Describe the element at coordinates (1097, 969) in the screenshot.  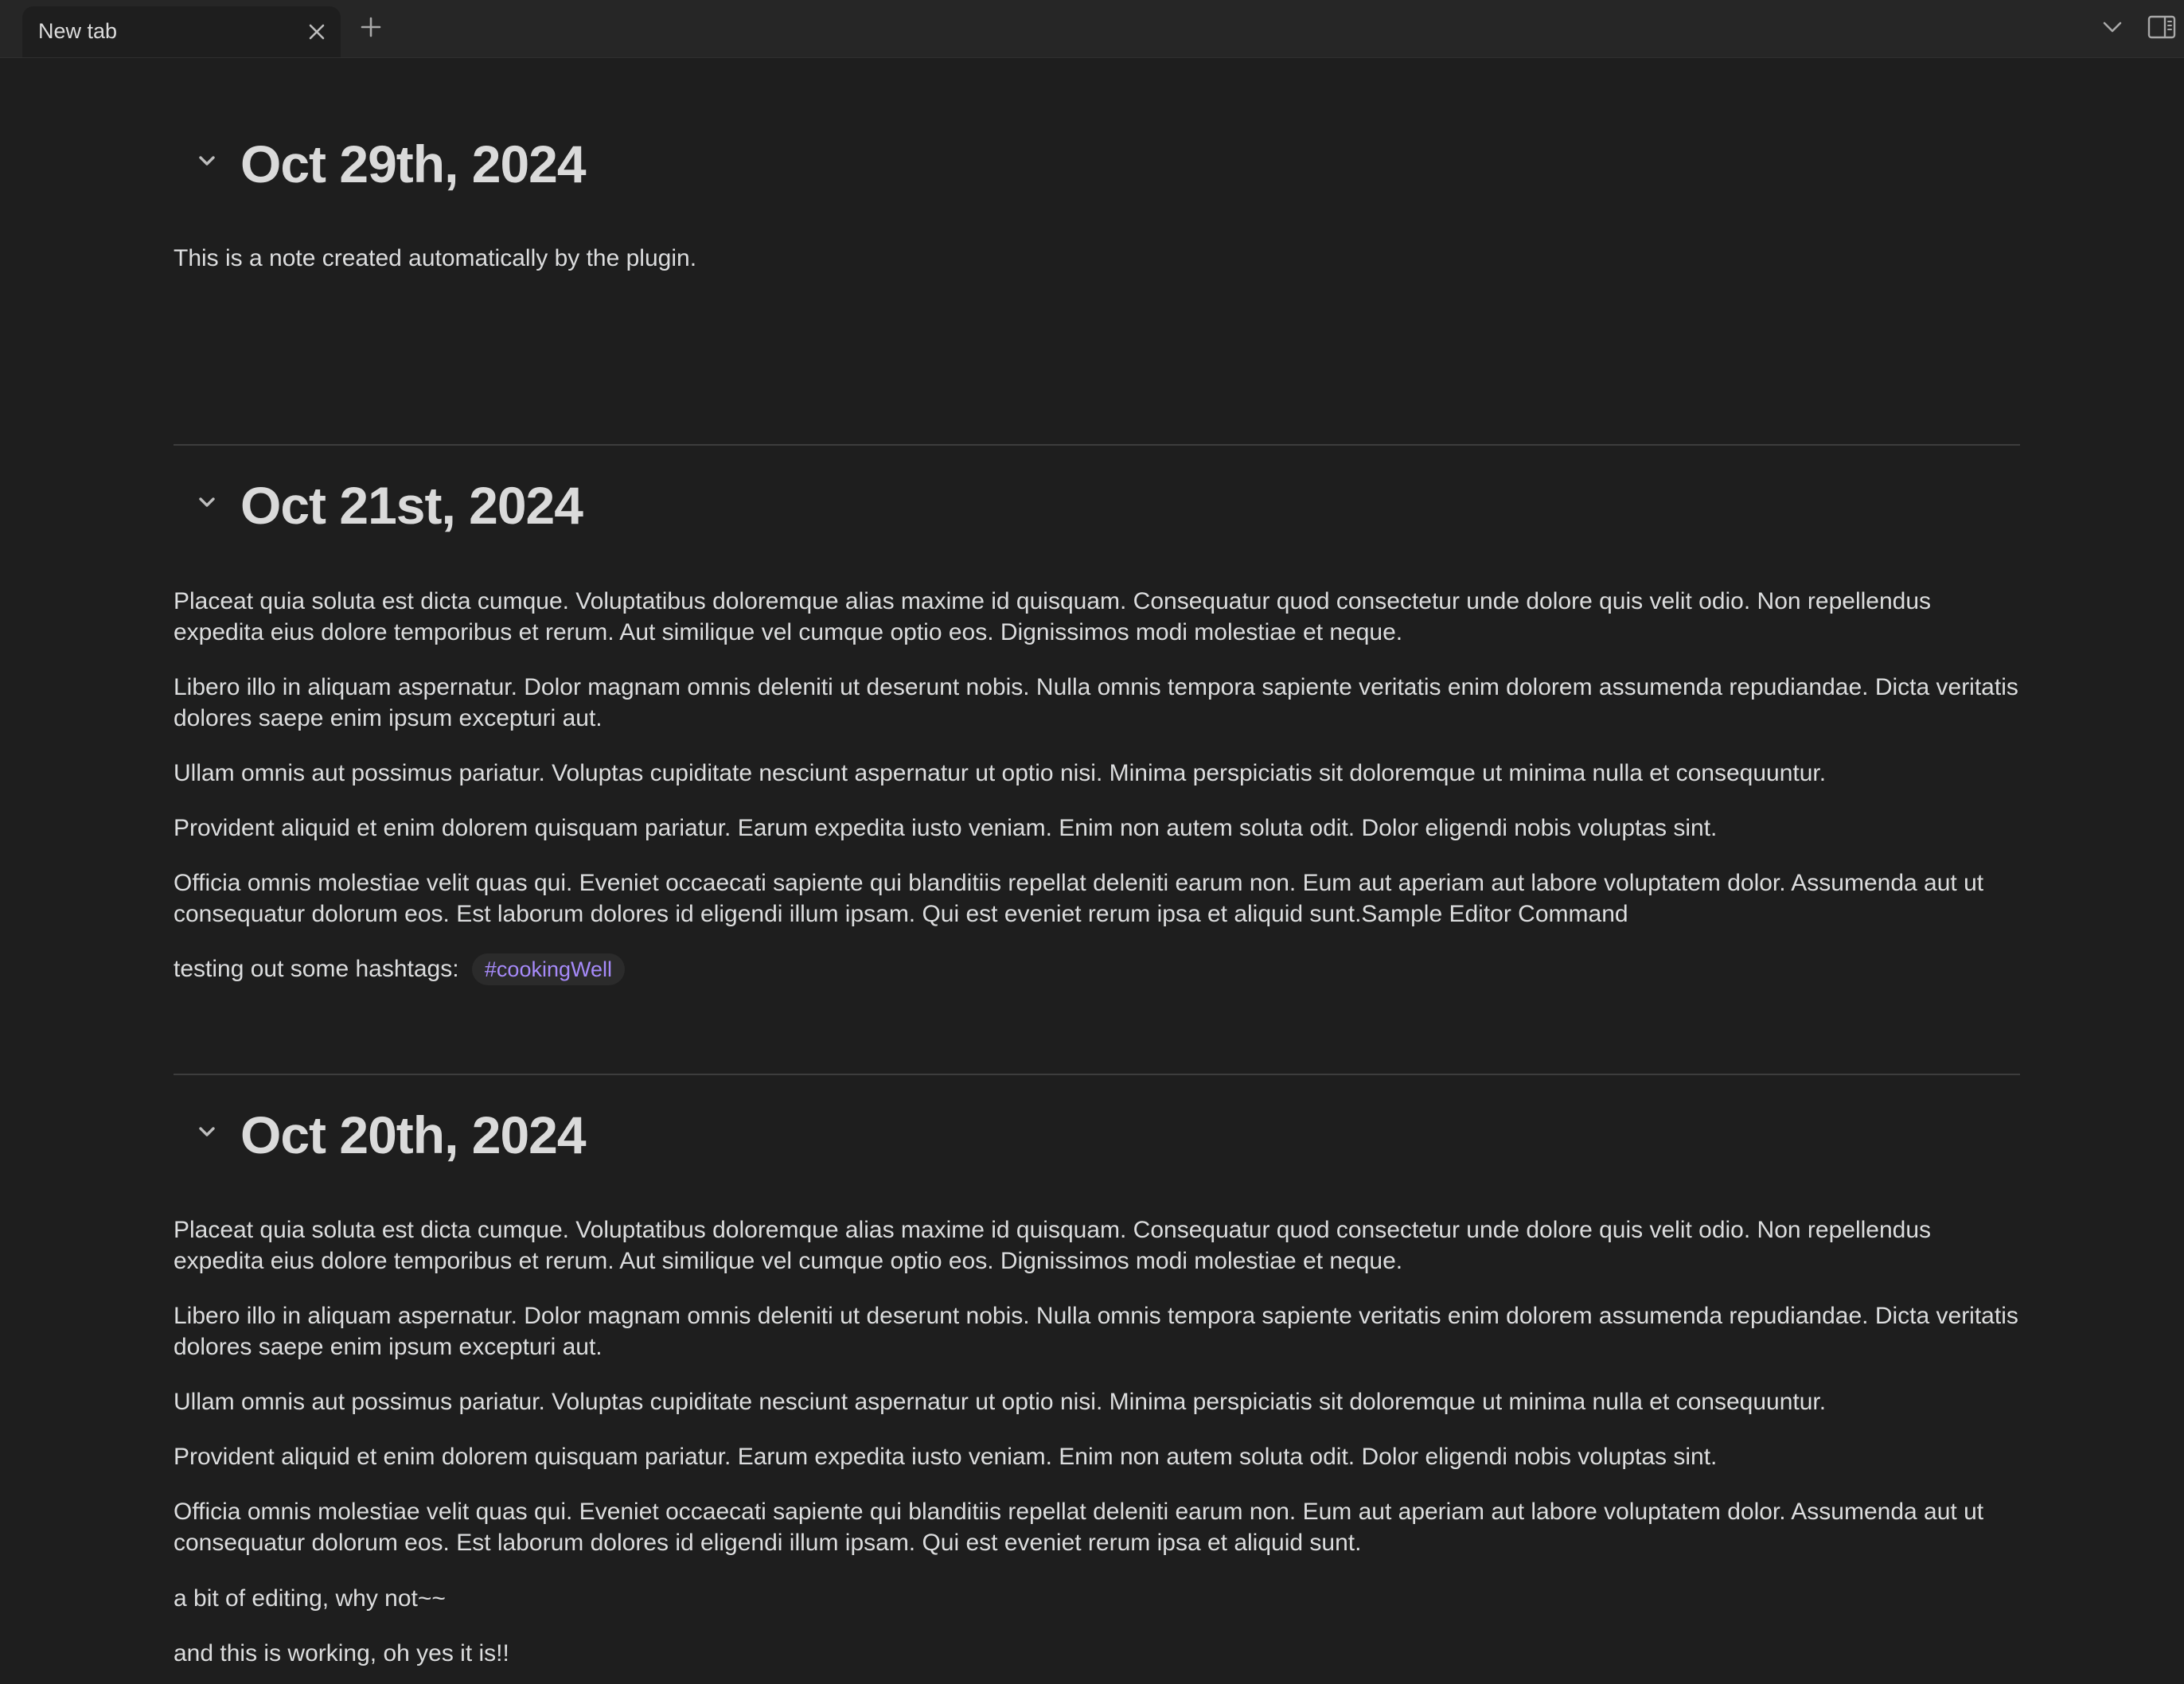
I see `hashtag-line: testing out some hashtags: #cookingWell` at that location.